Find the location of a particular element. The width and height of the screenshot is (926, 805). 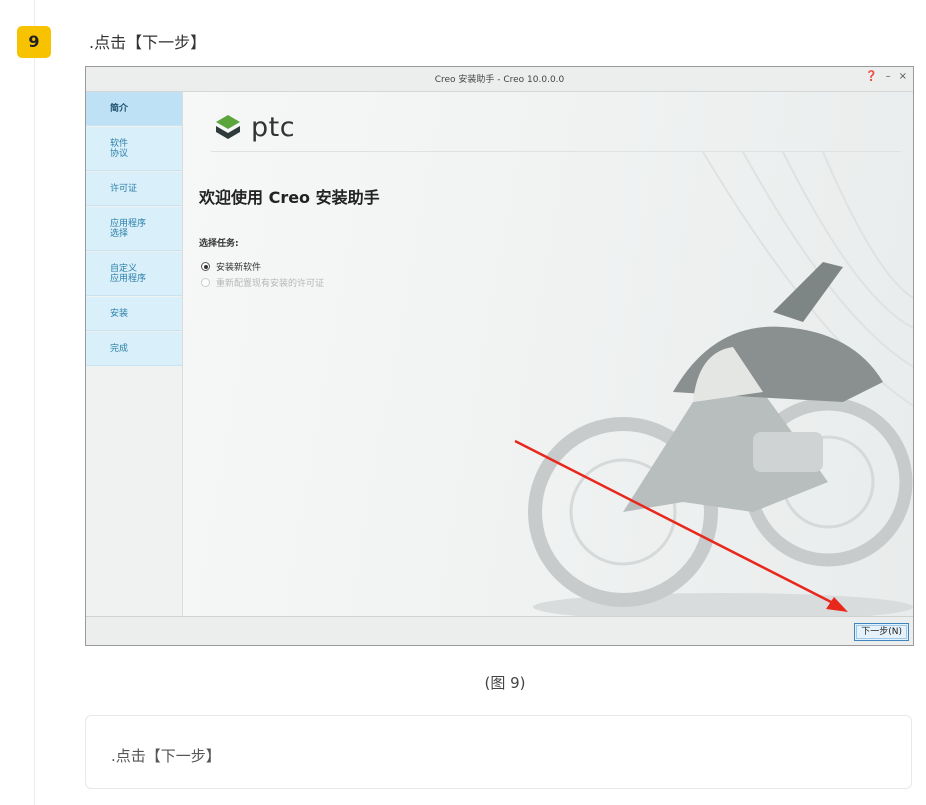

step-number-badge: 9 is located at coordinates (34, 42).